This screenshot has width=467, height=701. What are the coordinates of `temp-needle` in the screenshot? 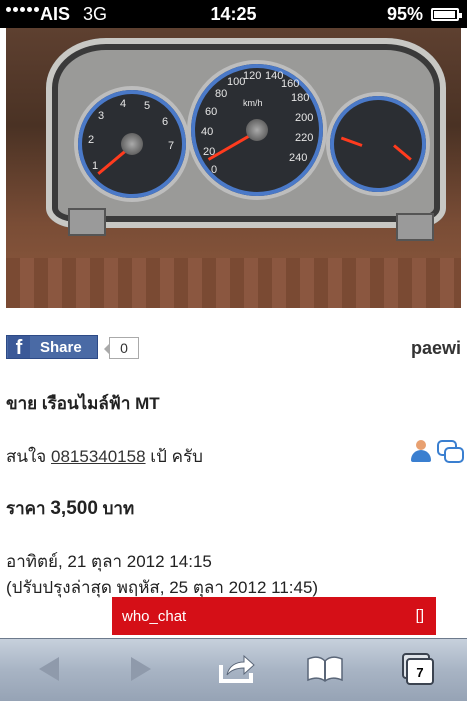 It's located at (351, 141).